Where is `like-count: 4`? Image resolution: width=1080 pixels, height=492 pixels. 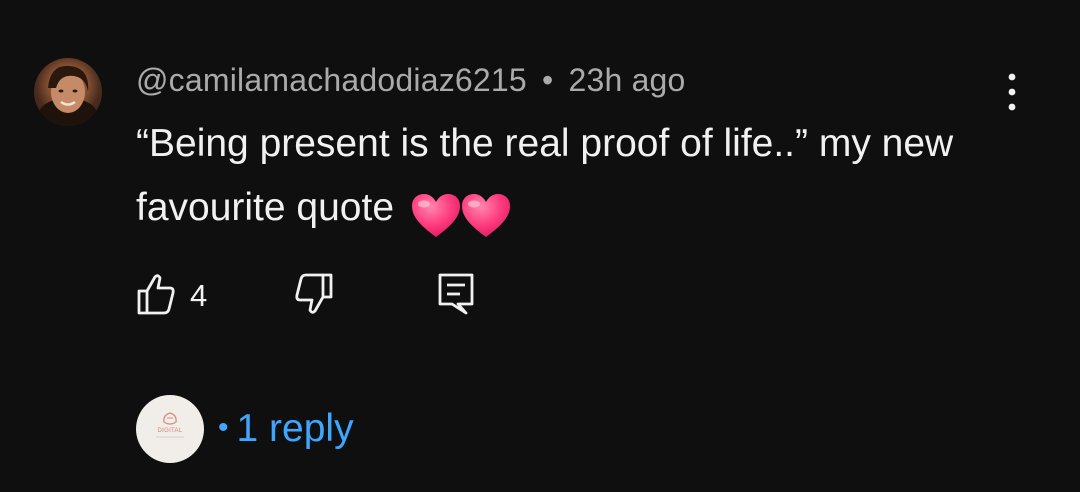
like-count: 4 is located at coordinates (199, 295).